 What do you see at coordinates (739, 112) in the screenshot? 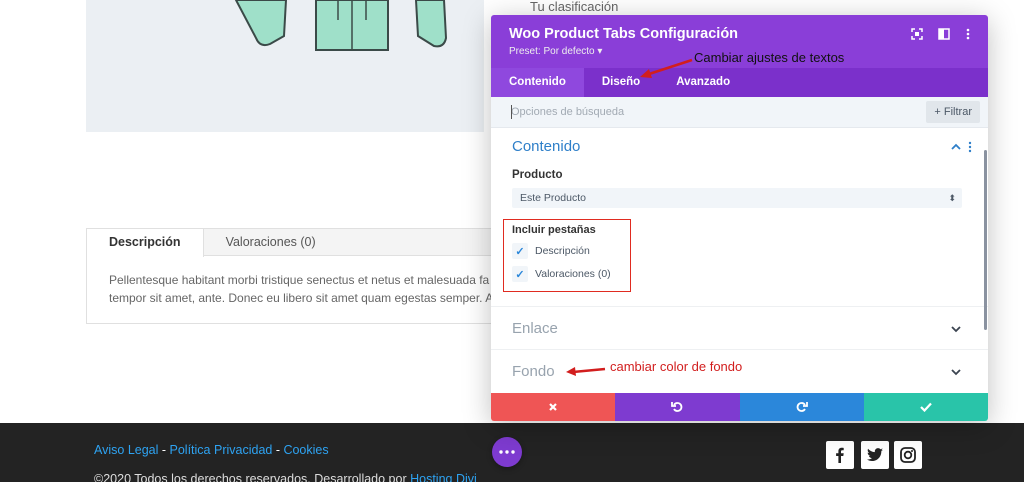
I see `search-row: Opciones de búsqueda + Filtrar` at bounding box center [739, 112].